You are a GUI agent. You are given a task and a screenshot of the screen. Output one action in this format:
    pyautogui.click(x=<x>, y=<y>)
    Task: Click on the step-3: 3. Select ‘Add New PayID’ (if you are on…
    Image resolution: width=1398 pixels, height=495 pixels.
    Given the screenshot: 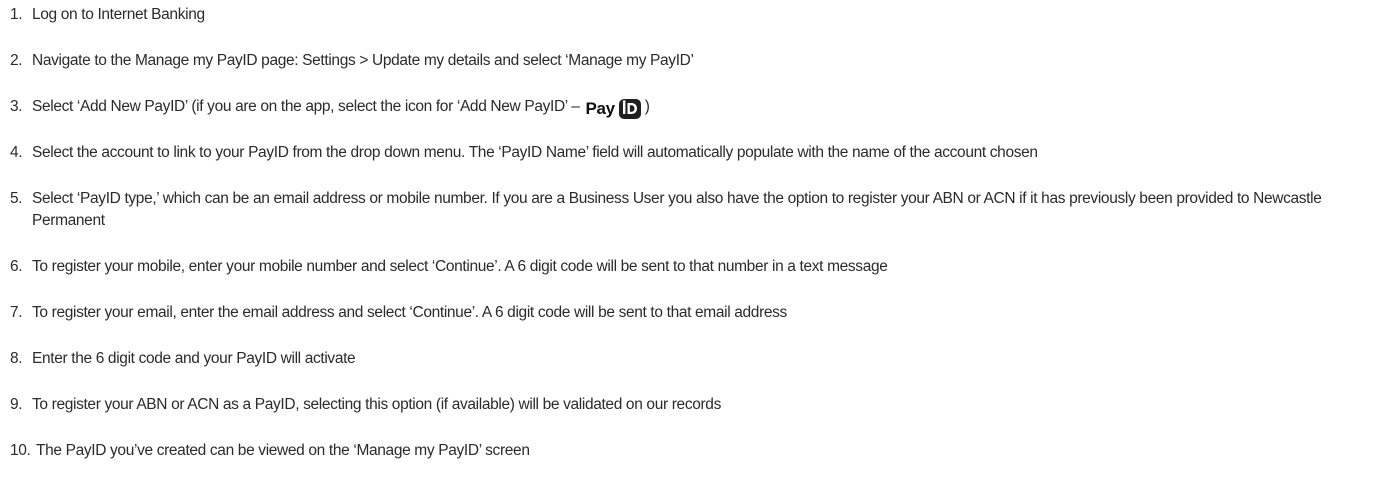 What is the action you would take?
    pyautogui.click(x=702, y=108)
    